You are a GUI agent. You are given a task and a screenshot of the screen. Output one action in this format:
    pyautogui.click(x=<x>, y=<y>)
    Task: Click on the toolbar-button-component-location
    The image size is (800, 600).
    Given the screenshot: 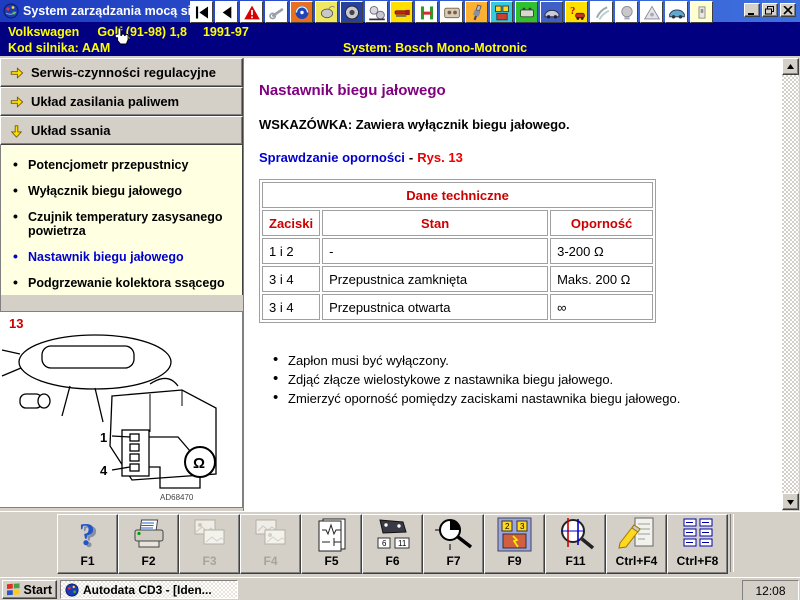 What is the action you would take?
    pyautogui.click(x=501, y=12)
    